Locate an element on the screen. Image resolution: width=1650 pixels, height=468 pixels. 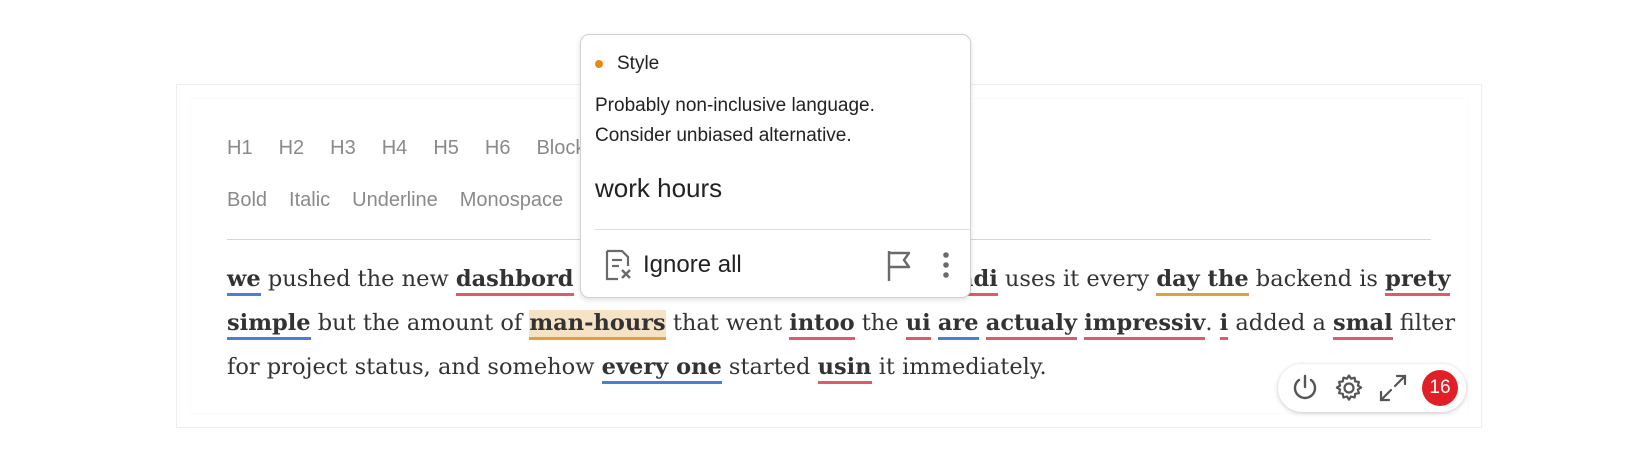
error-highlight: usin is located at coordinates (844, 369).